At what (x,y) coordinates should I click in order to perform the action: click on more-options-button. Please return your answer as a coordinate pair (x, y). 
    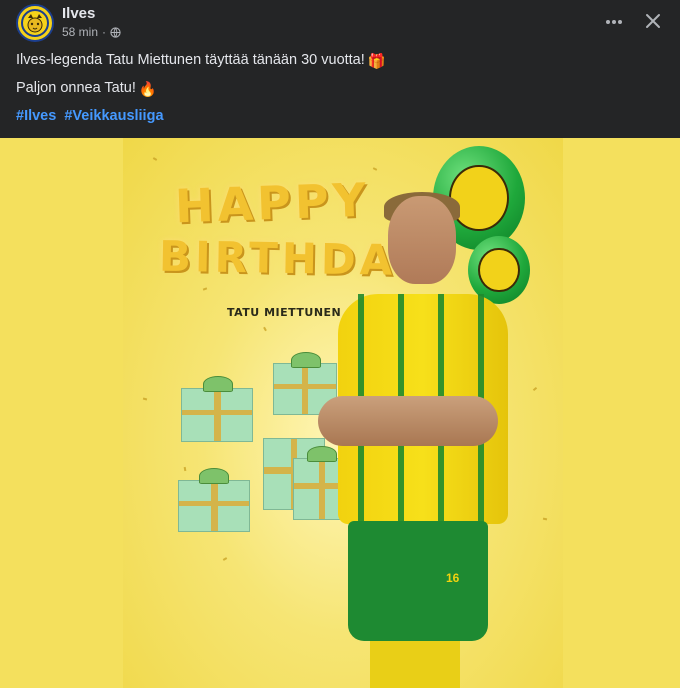
    Looking at the image, I should click on (614, 22).